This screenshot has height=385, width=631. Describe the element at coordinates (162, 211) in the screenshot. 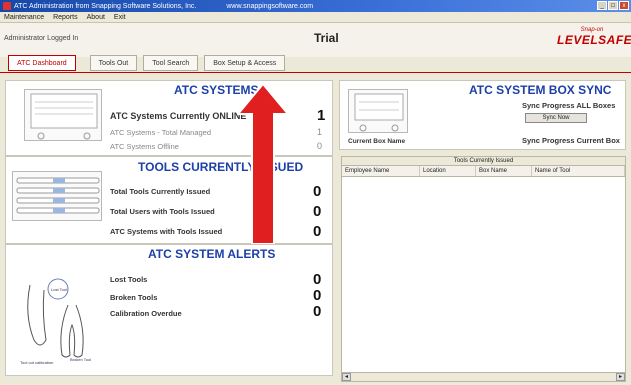

I see `users-tools-label: Total Users with Tools Issued` at that location.